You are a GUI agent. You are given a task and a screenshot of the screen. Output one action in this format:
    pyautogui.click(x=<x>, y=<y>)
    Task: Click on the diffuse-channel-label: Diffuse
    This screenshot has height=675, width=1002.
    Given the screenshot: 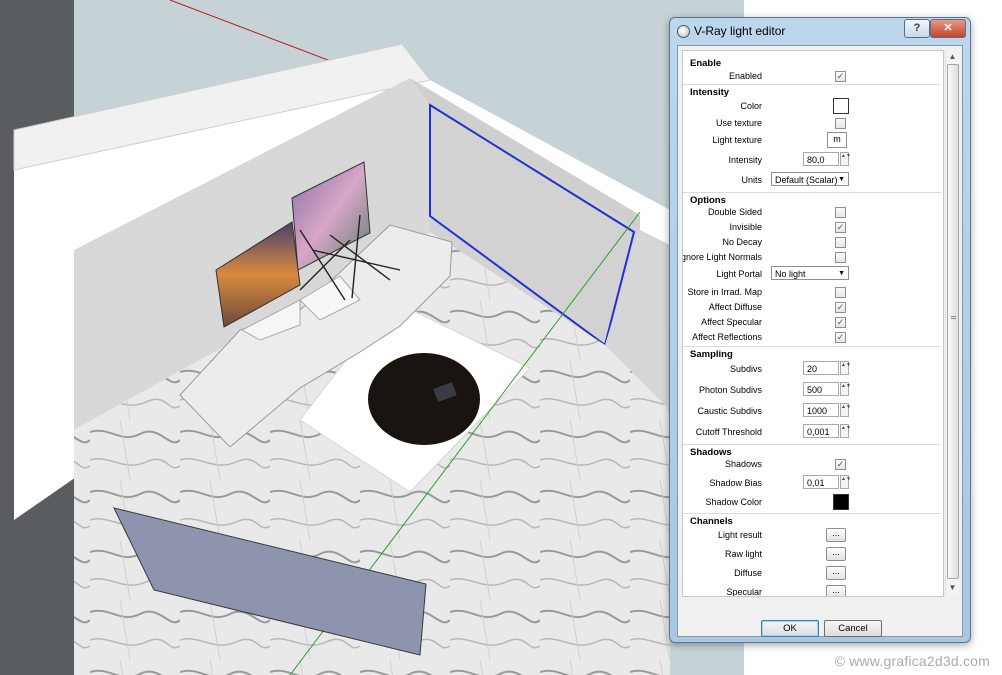 What is the action you would take?
    pyautogui.click(x=748, y=573)
    